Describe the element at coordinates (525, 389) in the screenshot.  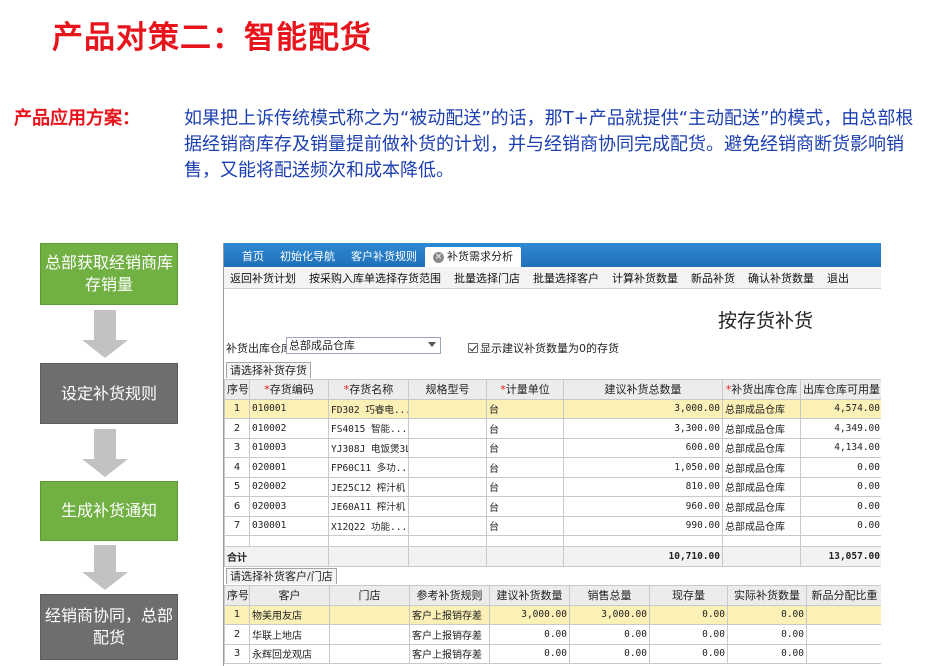
I see `column-header: *计量单位` at that location.